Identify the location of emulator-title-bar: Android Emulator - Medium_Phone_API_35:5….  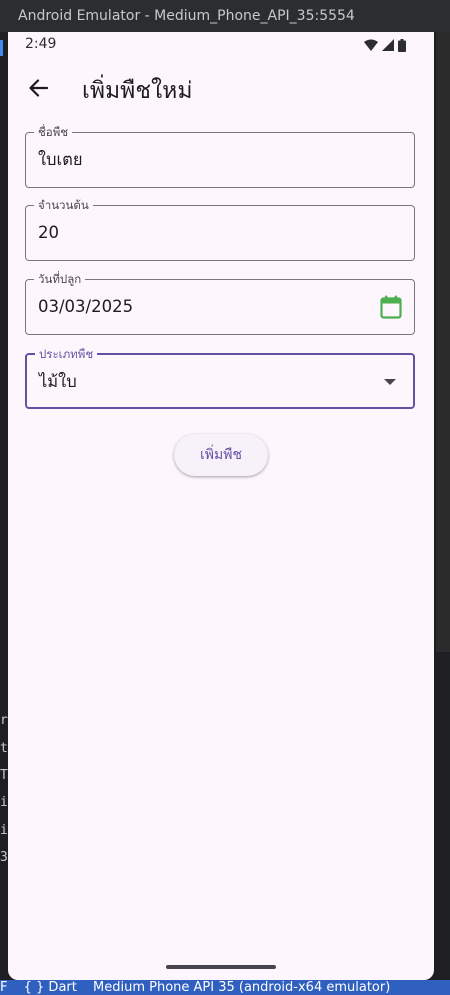
(225, 16).